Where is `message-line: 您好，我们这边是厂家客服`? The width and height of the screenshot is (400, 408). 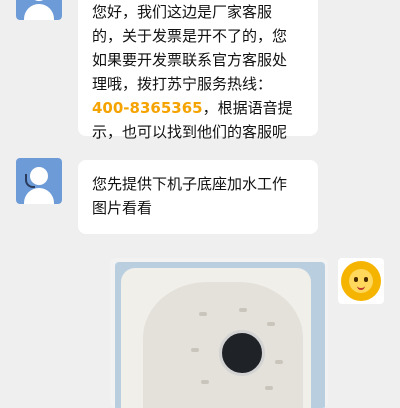
message-line: 您好，我们这边是厂家客服 is located at coordinates (182, 12).